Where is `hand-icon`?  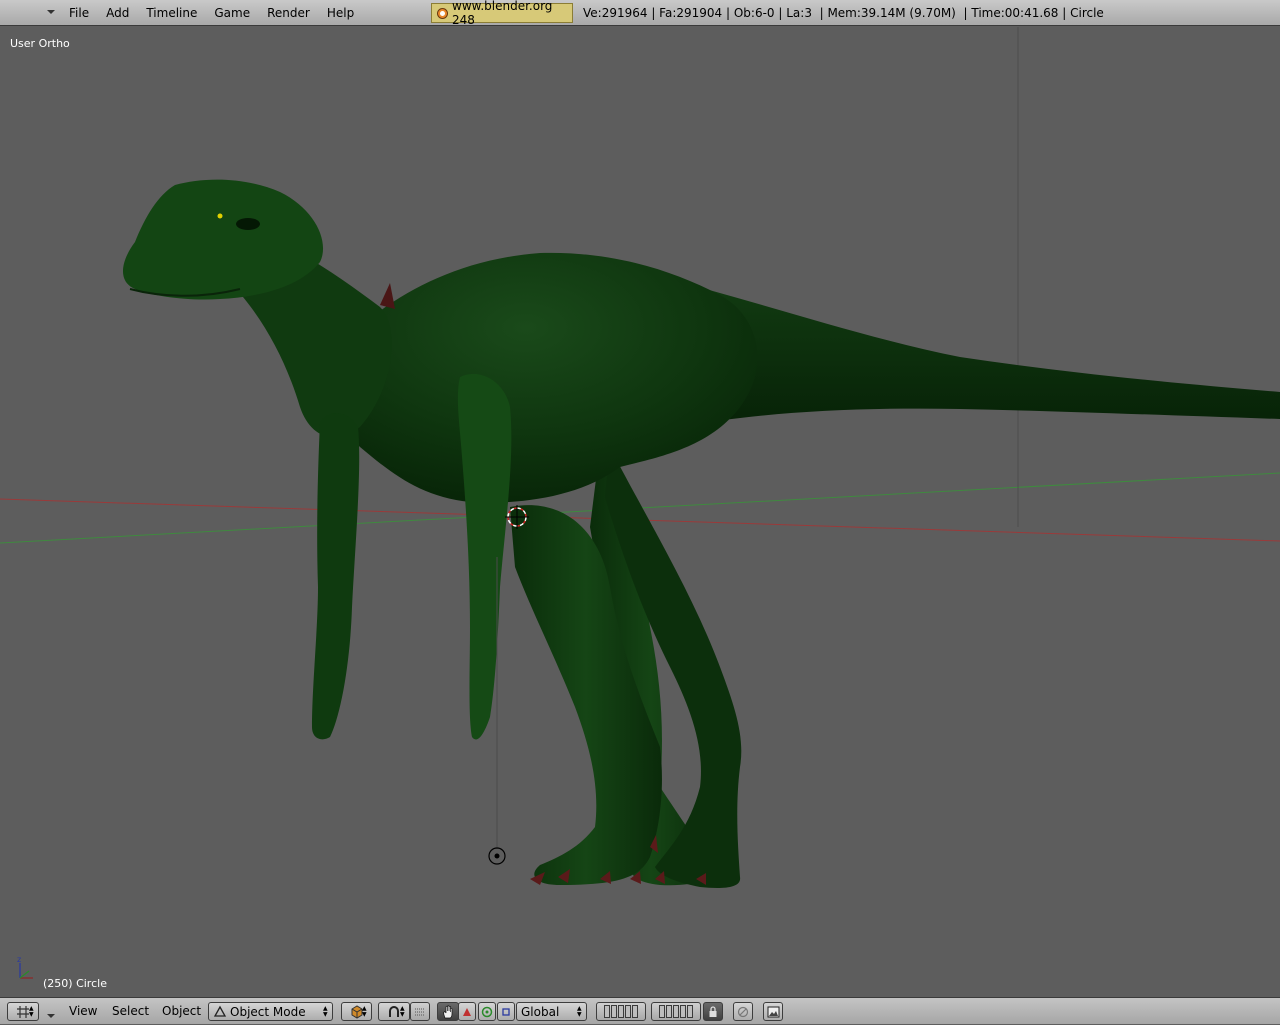
hand-icon is located at coordinates (448, 1011).